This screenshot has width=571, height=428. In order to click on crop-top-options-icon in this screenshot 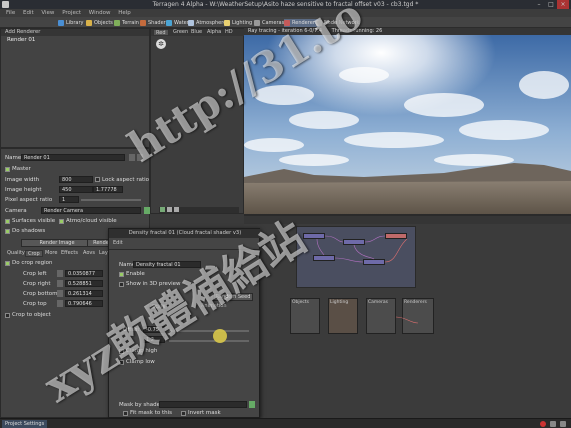, I will do `click(60, 303)`.